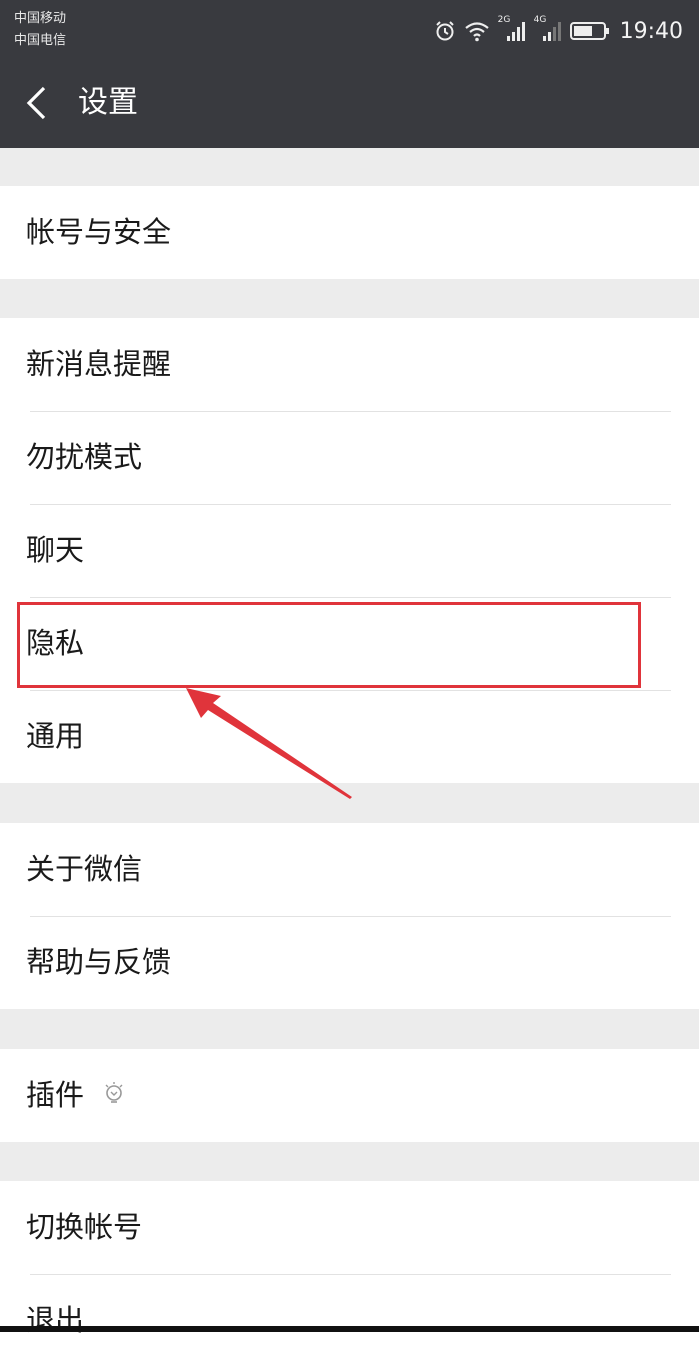 The image size is (699, 1367). What do you see at coordinates (349, 962) in the screenshot?
I see `settings-item-help-feedback: 帮助与反馈` at bounding box center [349, 962].